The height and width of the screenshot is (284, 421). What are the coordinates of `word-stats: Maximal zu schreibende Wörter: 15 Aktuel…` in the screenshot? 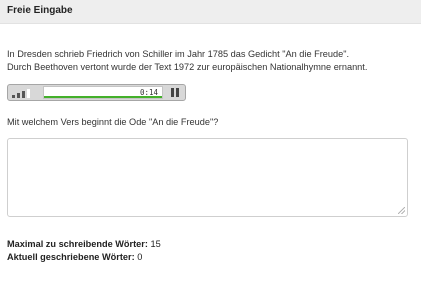 It's located at (84, 251).